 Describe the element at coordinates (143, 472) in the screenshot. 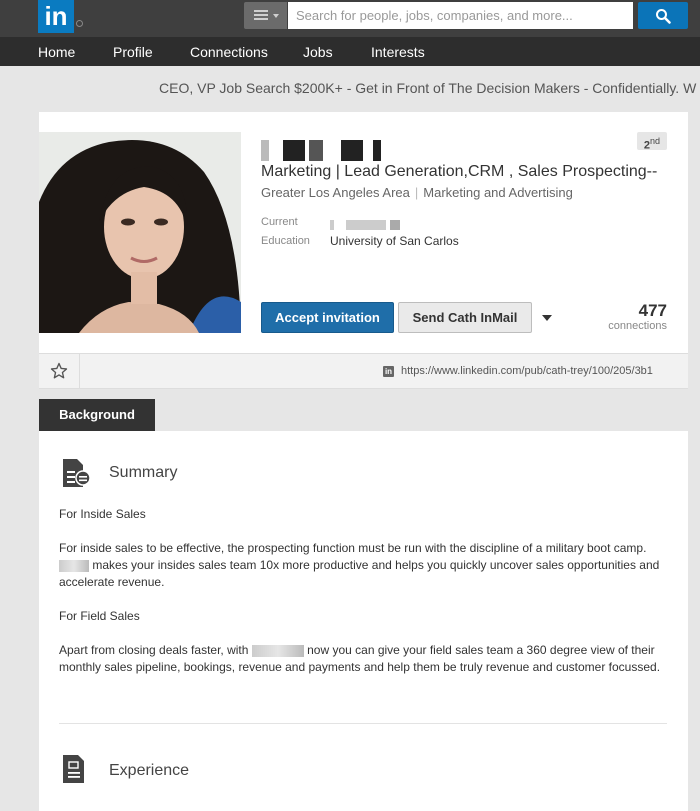

I see `summary-title: Summary` at that location.